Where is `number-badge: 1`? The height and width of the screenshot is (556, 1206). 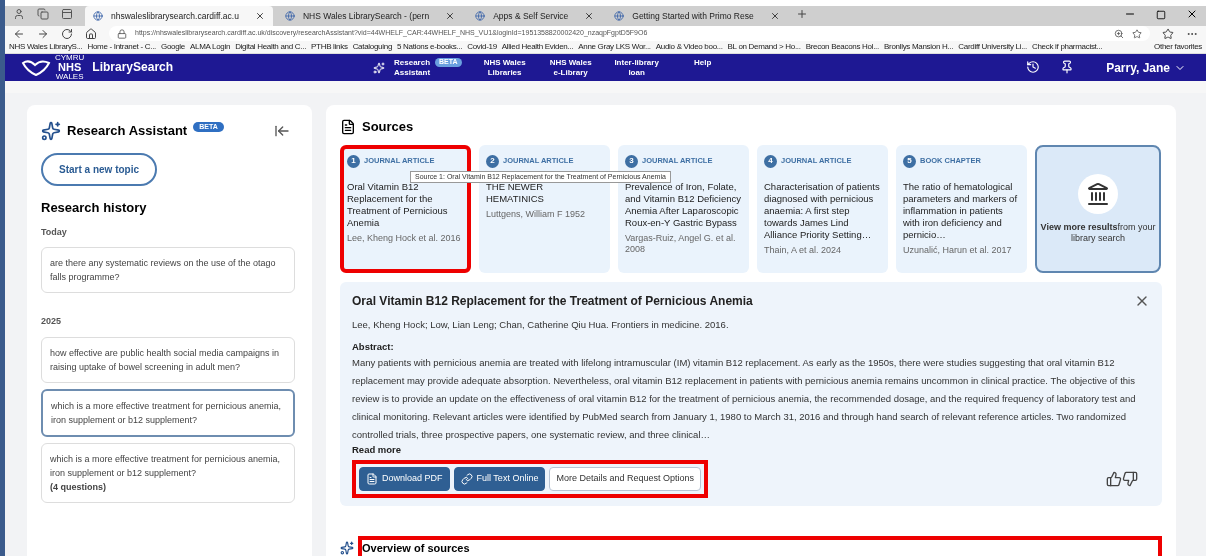
number-badge: 1 is located at coordinates (353, 161).